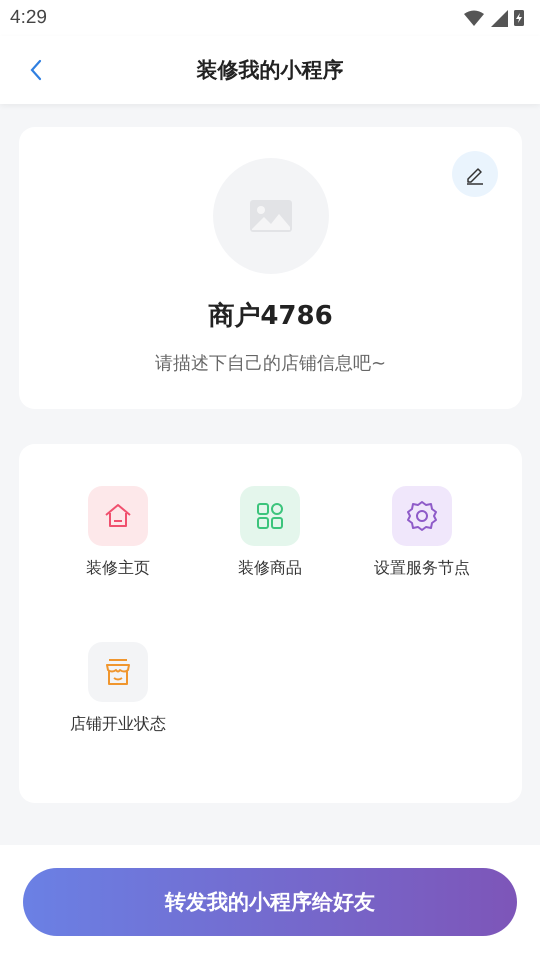  Describe the element at coordinates (475, 174) in the screenshot. I see `edit-button` at that location.